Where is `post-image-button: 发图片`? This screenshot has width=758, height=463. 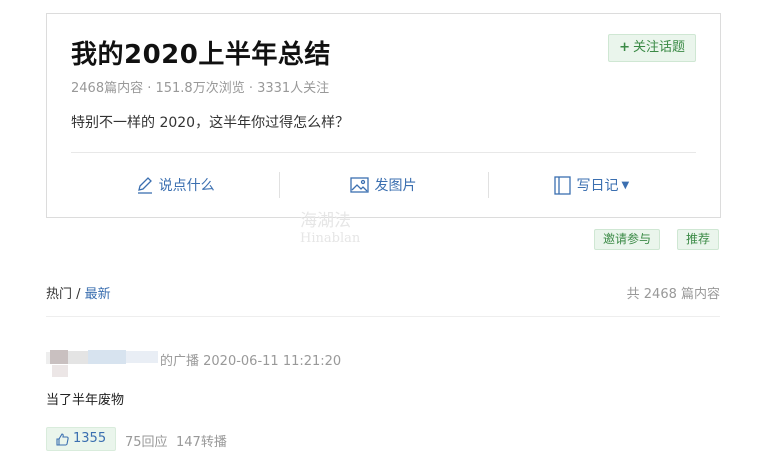
post-image-button: 发图片 is located at coordinates (383, 185).